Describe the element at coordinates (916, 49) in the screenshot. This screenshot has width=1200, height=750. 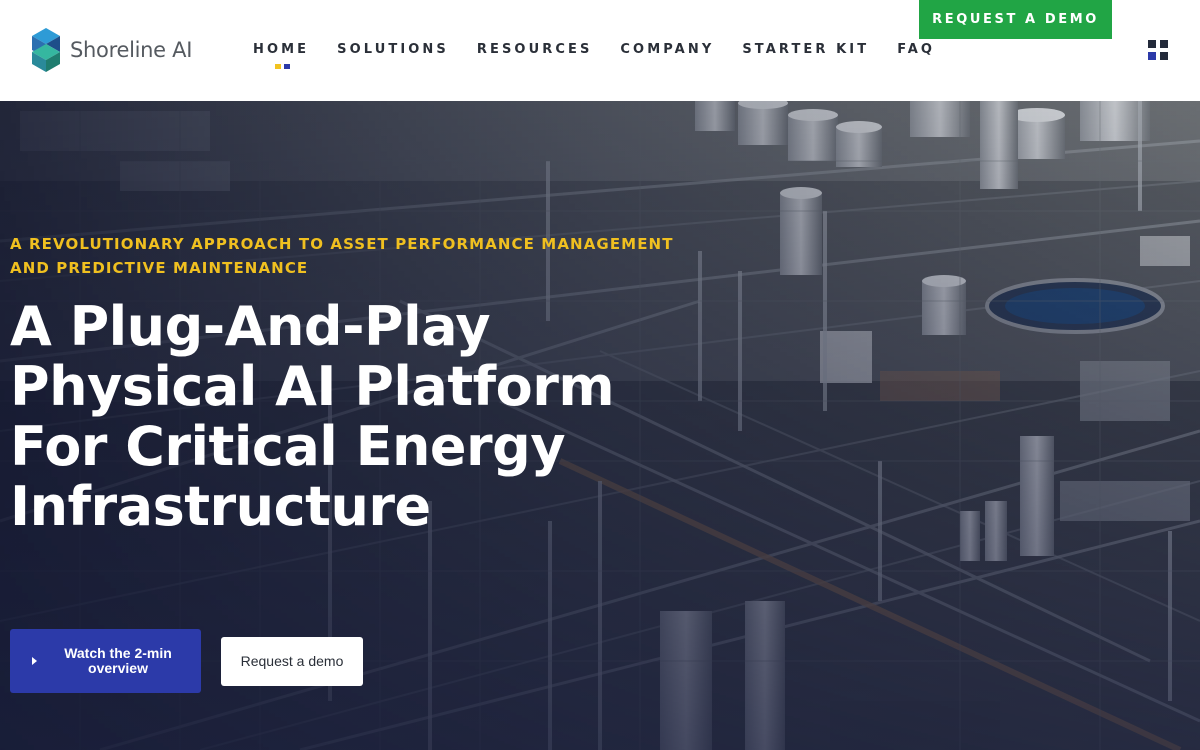
I see `nav-faq: FAQ` at that location.